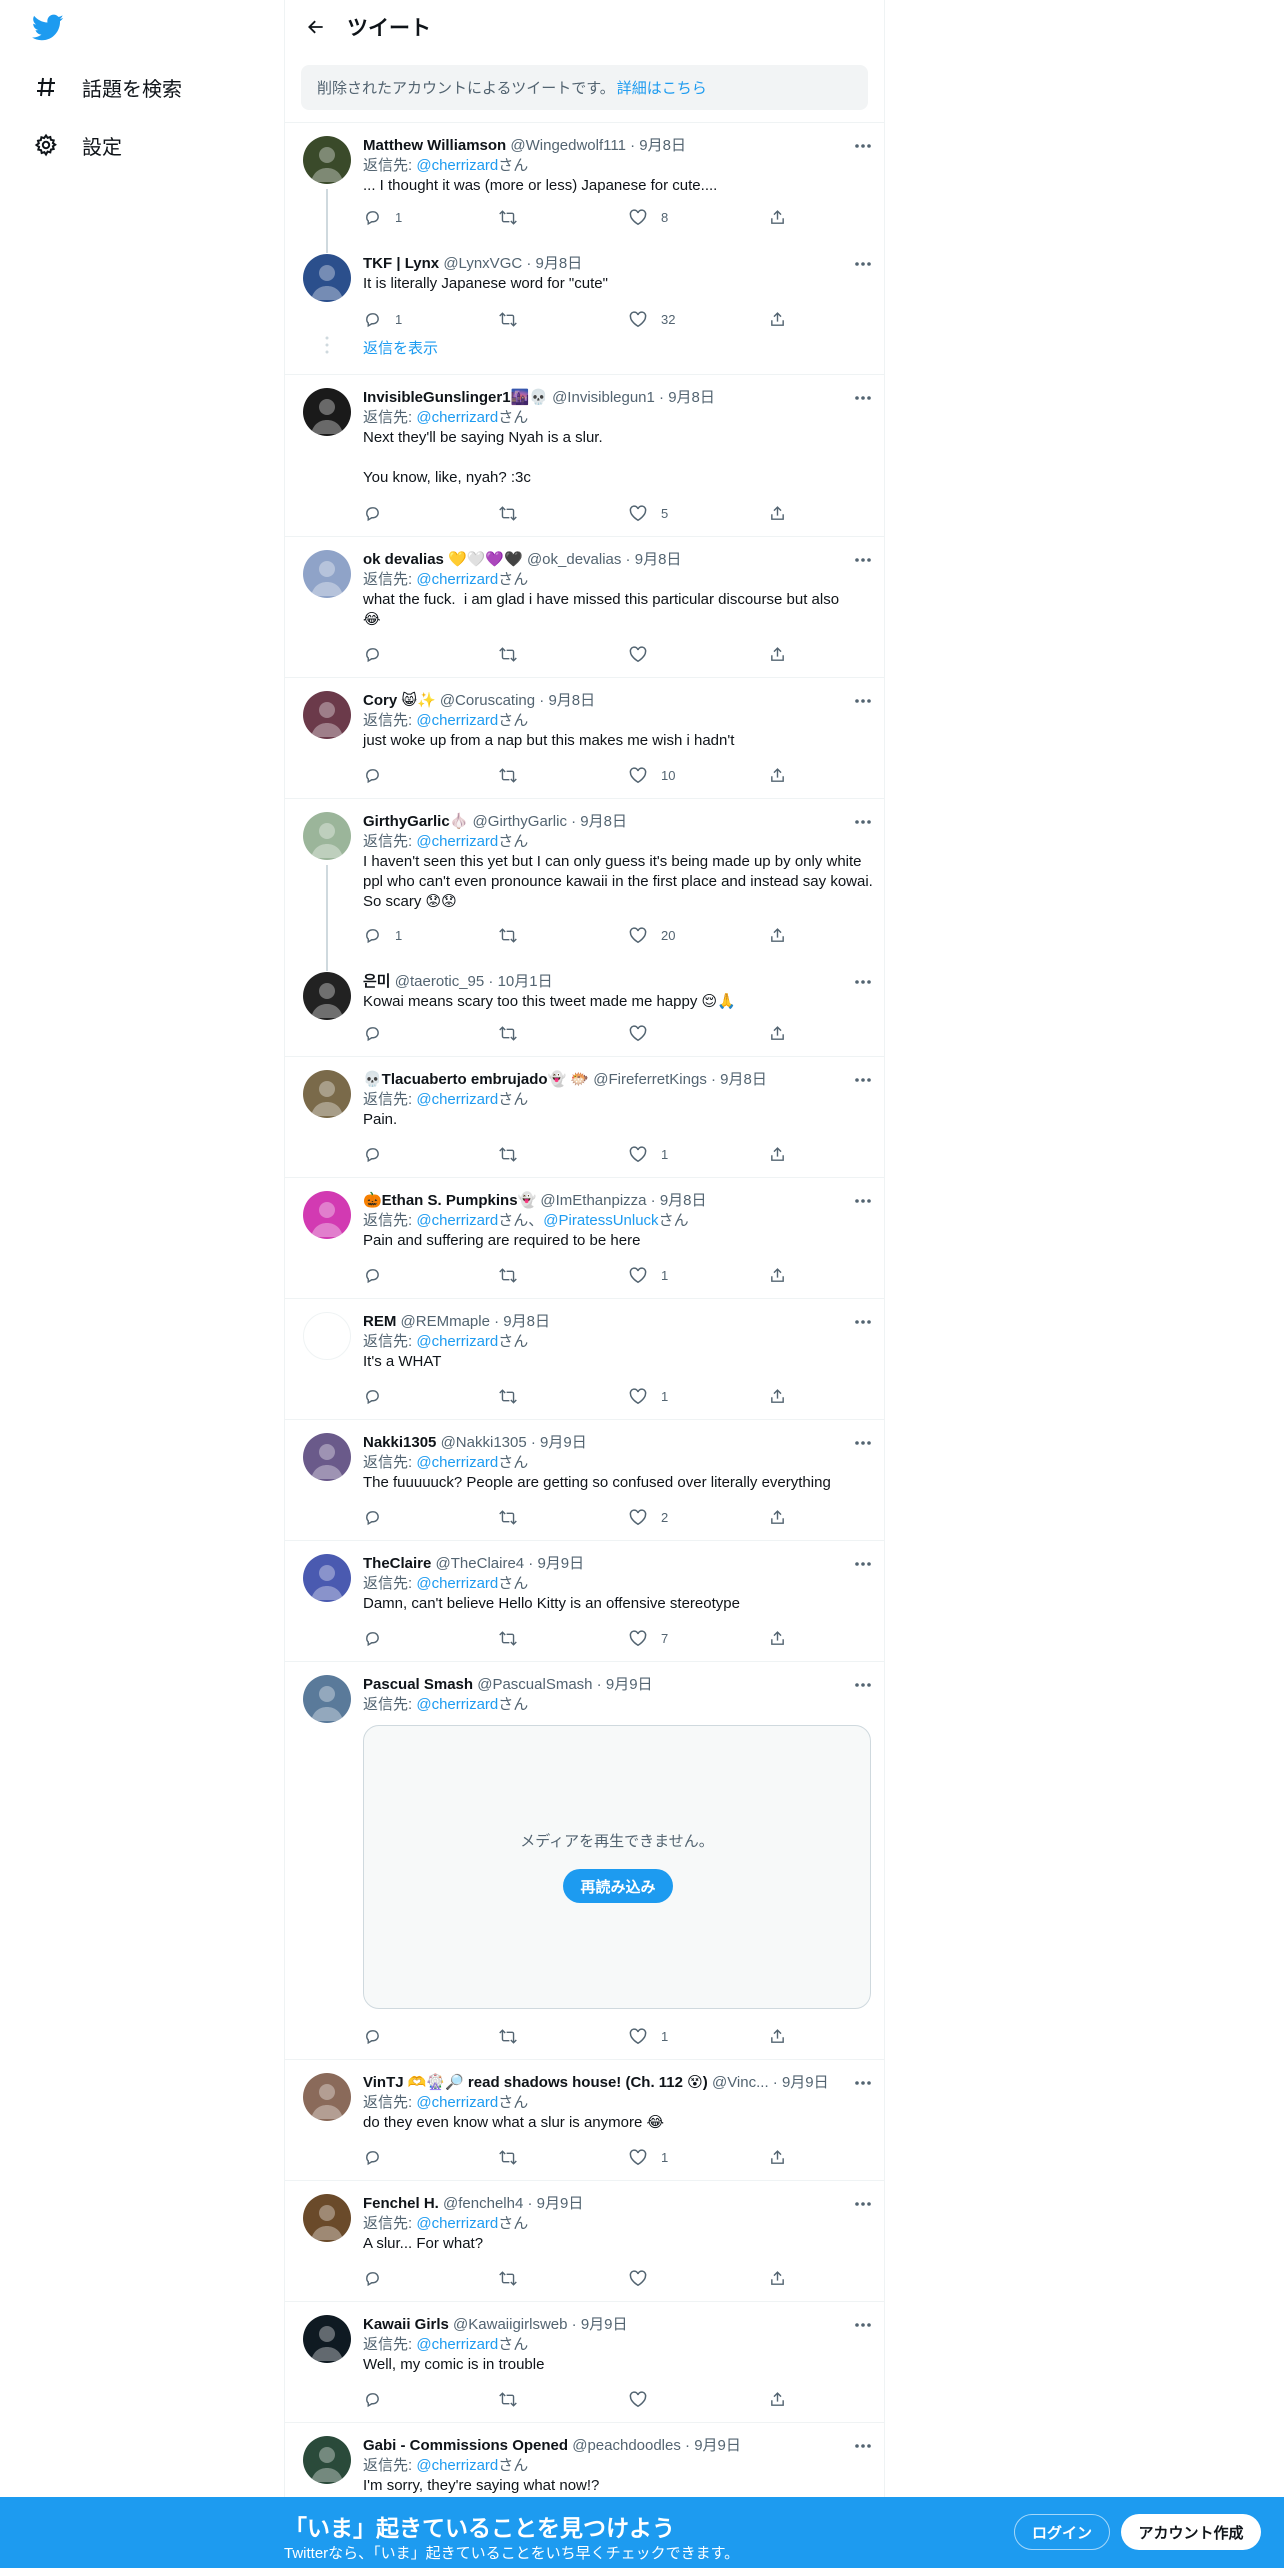 The image size is (1284, 2568). I want to click on author-name: TKF | Lynx, so click(401, 263).